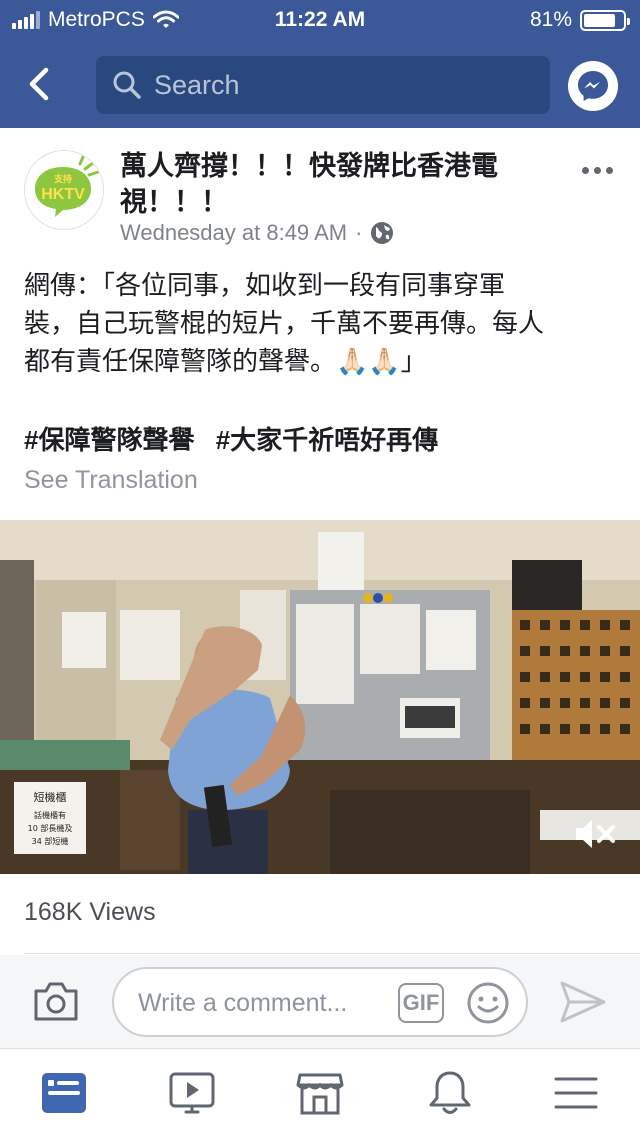 The image size is (640, 1136). I want to click on video-sign-line: 10 部長機及, so click(50, 828).